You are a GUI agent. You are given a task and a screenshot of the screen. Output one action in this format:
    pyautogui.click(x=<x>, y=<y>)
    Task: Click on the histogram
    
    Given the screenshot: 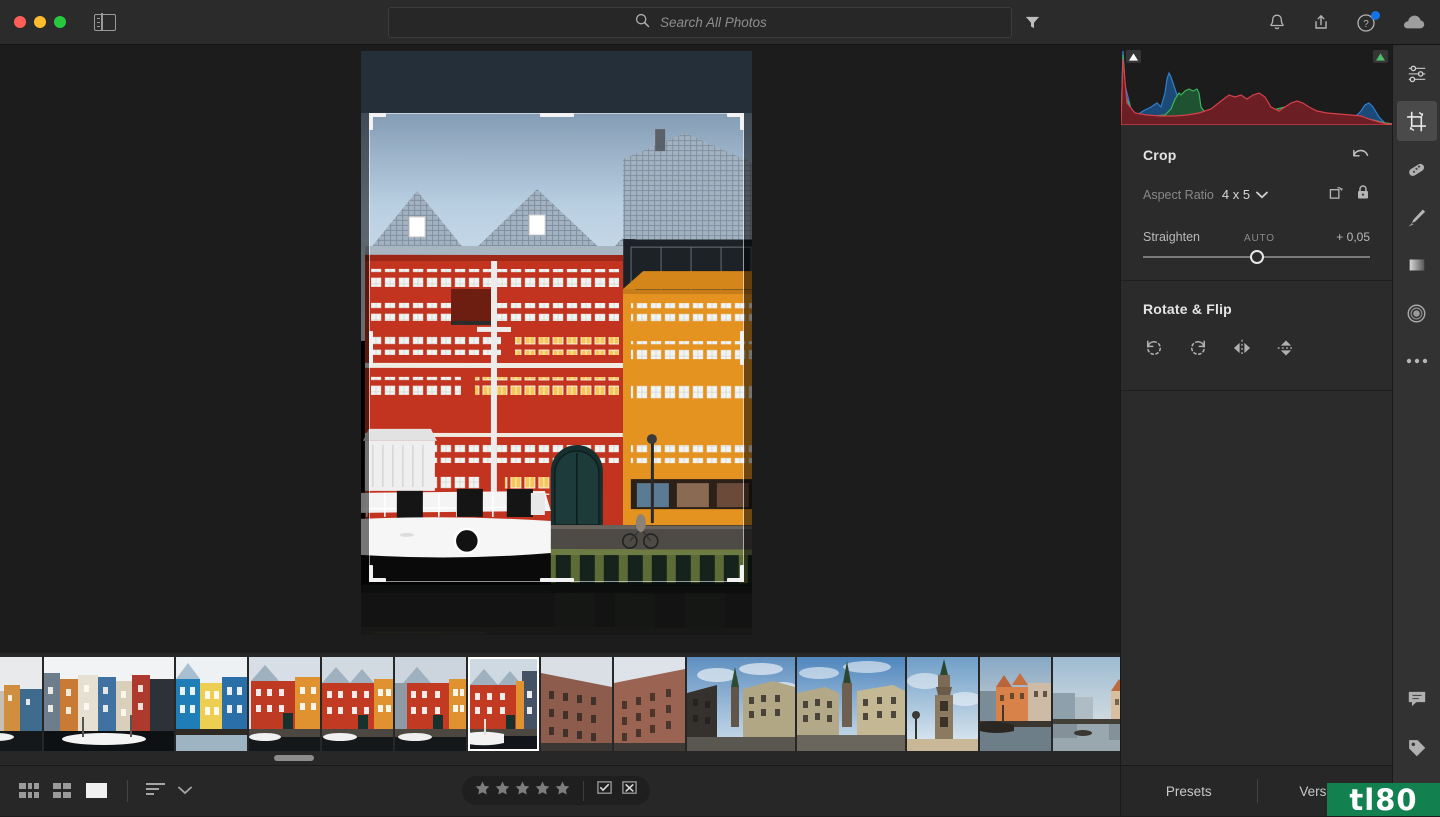 What is the action you would take?
    pyautogui.click(x=1257, y=85)
    